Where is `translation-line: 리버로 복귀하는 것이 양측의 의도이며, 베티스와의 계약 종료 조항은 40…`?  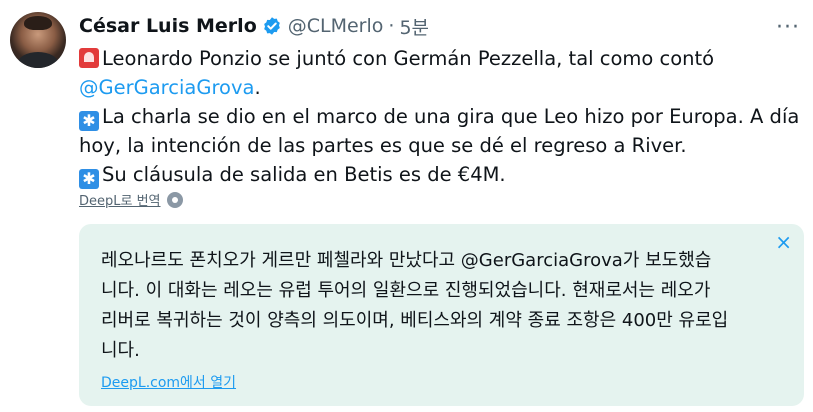
translation-line: 리버로 복귀하는 것이 양측의 의도이며, 베티스와의 계약 종료 조항은 40… is located at coordinates (415, 320).